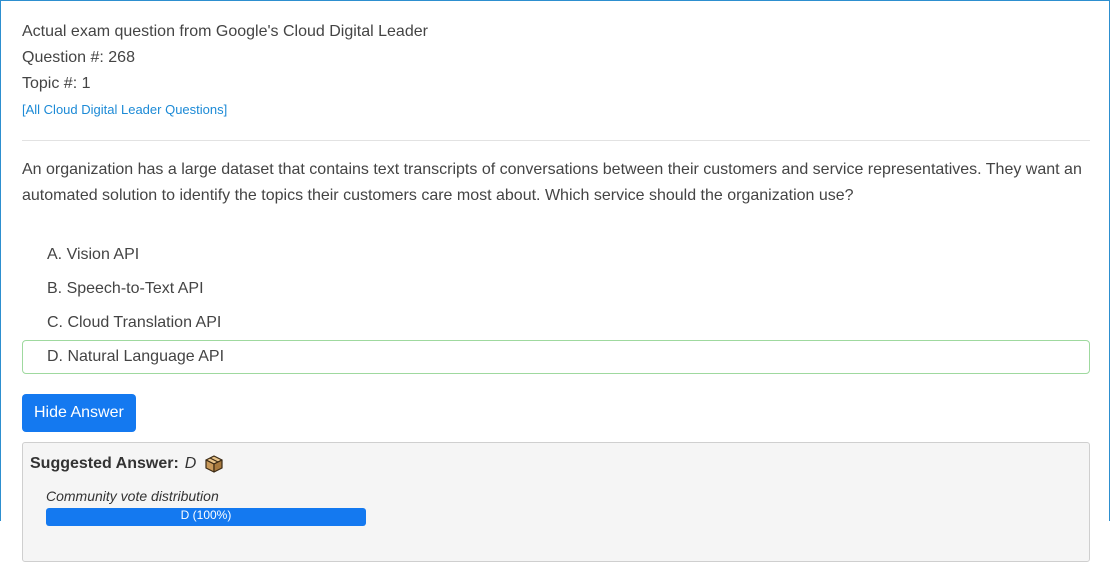 The width and height of the screenshot is (1110, 562). I want to click on choice-a: A. Vision API, so click(556, 255).